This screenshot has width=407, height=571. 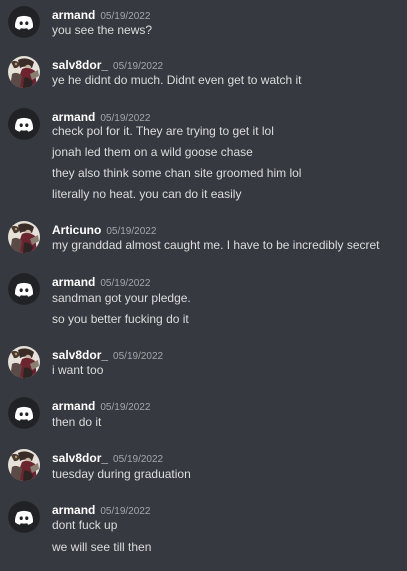 I want to click on message-text: we will see till then, so click(x=102, y=547).